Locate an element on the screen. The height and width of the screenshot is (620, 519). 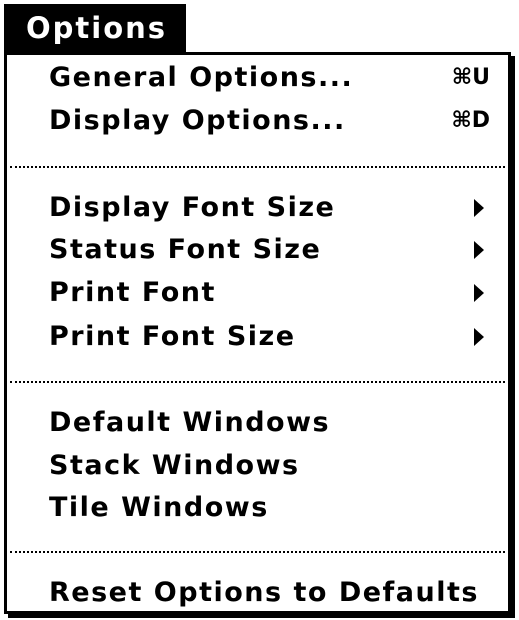
menu-item-tile-windows: Tile Windows is located at coordinates (271, 508).